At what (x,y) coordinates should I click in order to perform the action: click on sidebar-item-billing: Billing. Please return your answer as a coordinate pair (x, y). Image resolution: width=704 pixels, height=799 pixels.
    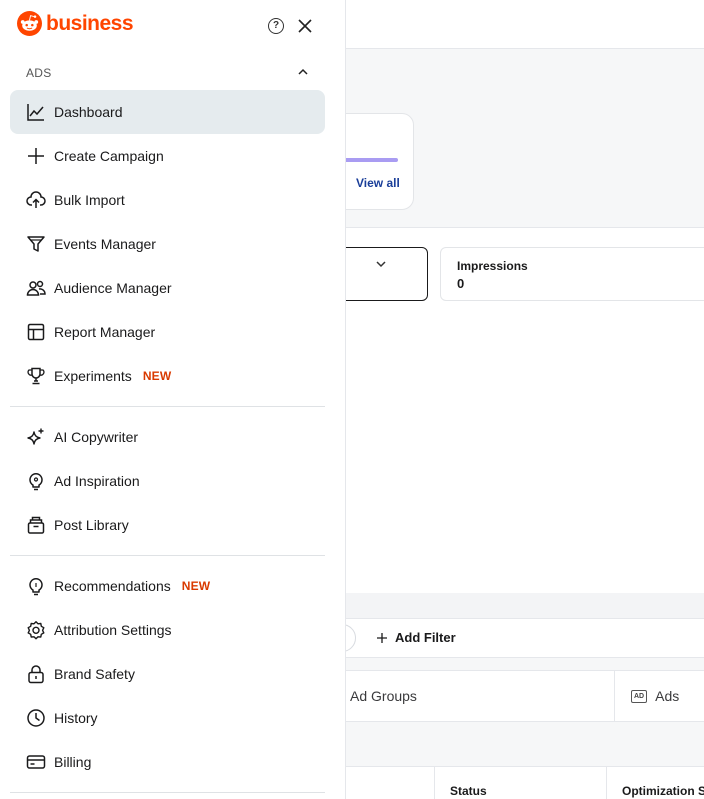
    Looking at the image, I should click on (167, 762).